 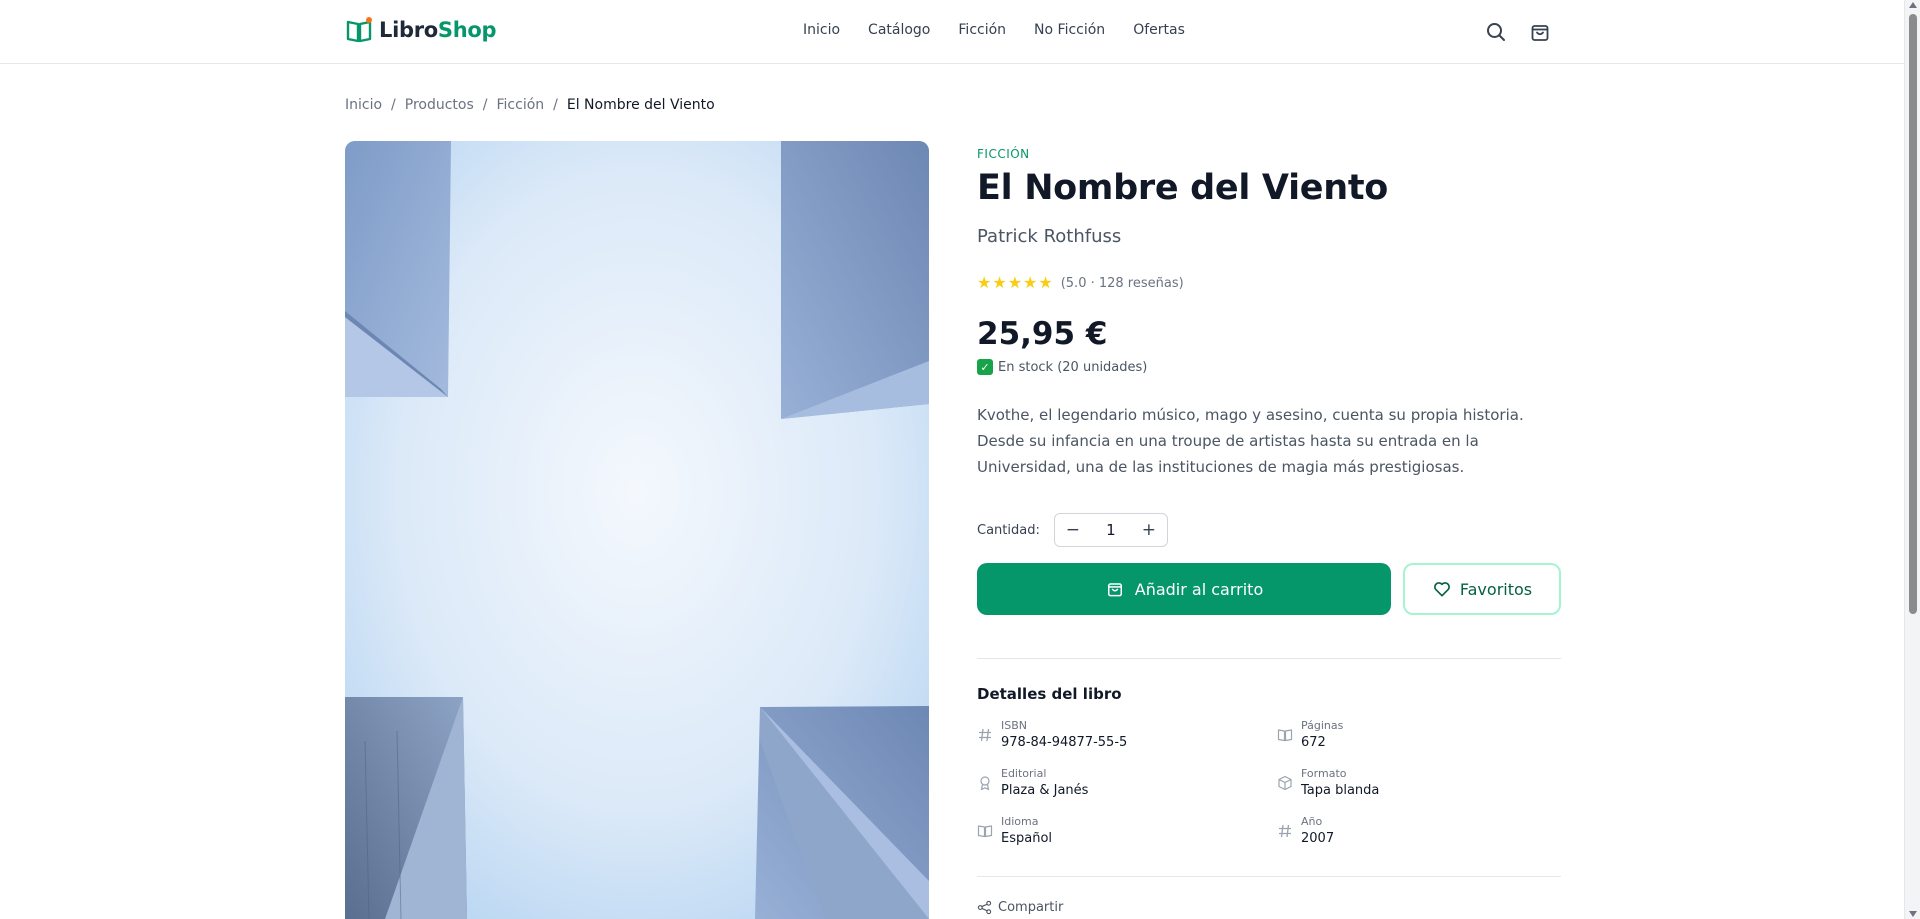 I want to click on search-icon, so click(x=1496, y=32).